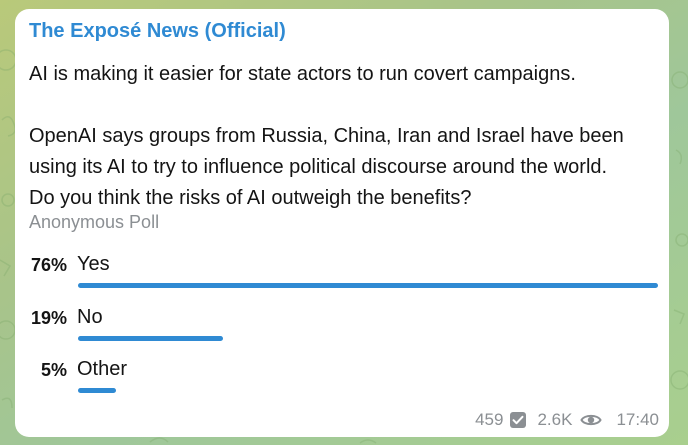 Image resolution: width=688 pixels, height=445 pixels. Describe the element at coordinates (518, 420) in the screenshot. I see `checkbox-icon` at that location.